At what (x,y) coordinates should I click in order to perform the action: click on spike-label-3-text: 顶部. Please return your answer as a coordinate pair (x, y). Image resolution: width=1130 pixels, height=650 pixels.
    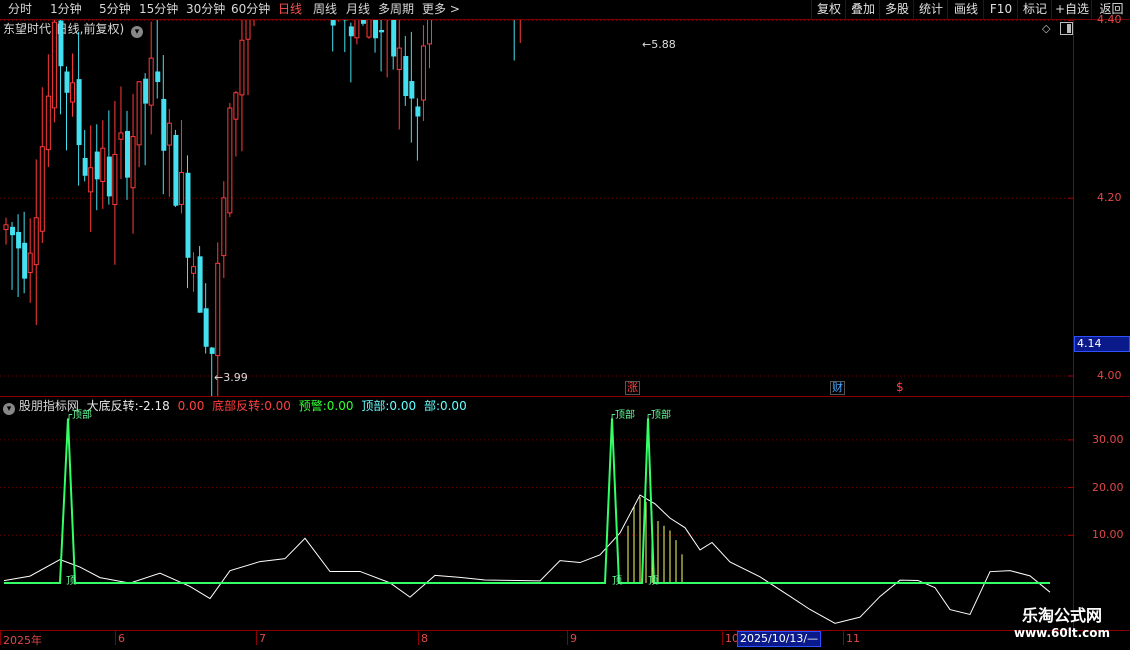
    Looking at the image, I should click on (661, 415).